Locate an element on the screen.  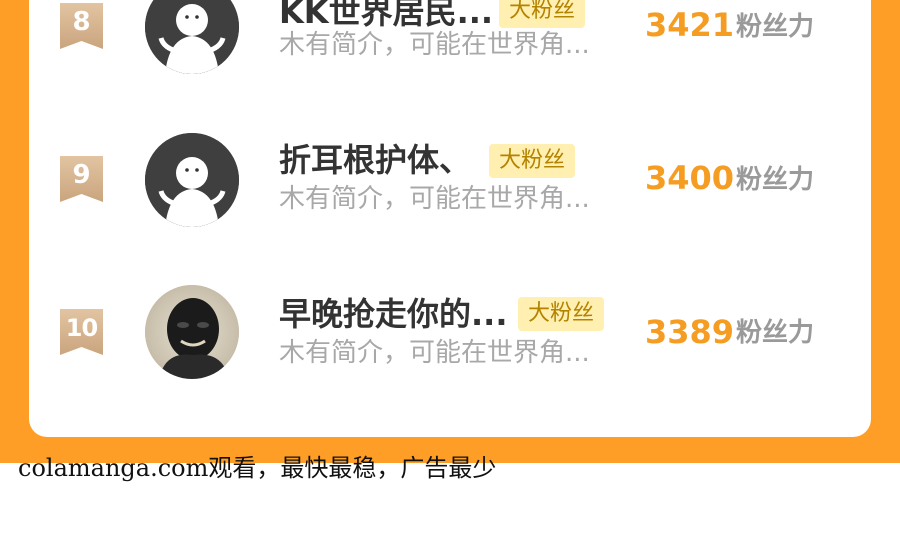
rank-number: 10 is located at coordinates (81, 328).